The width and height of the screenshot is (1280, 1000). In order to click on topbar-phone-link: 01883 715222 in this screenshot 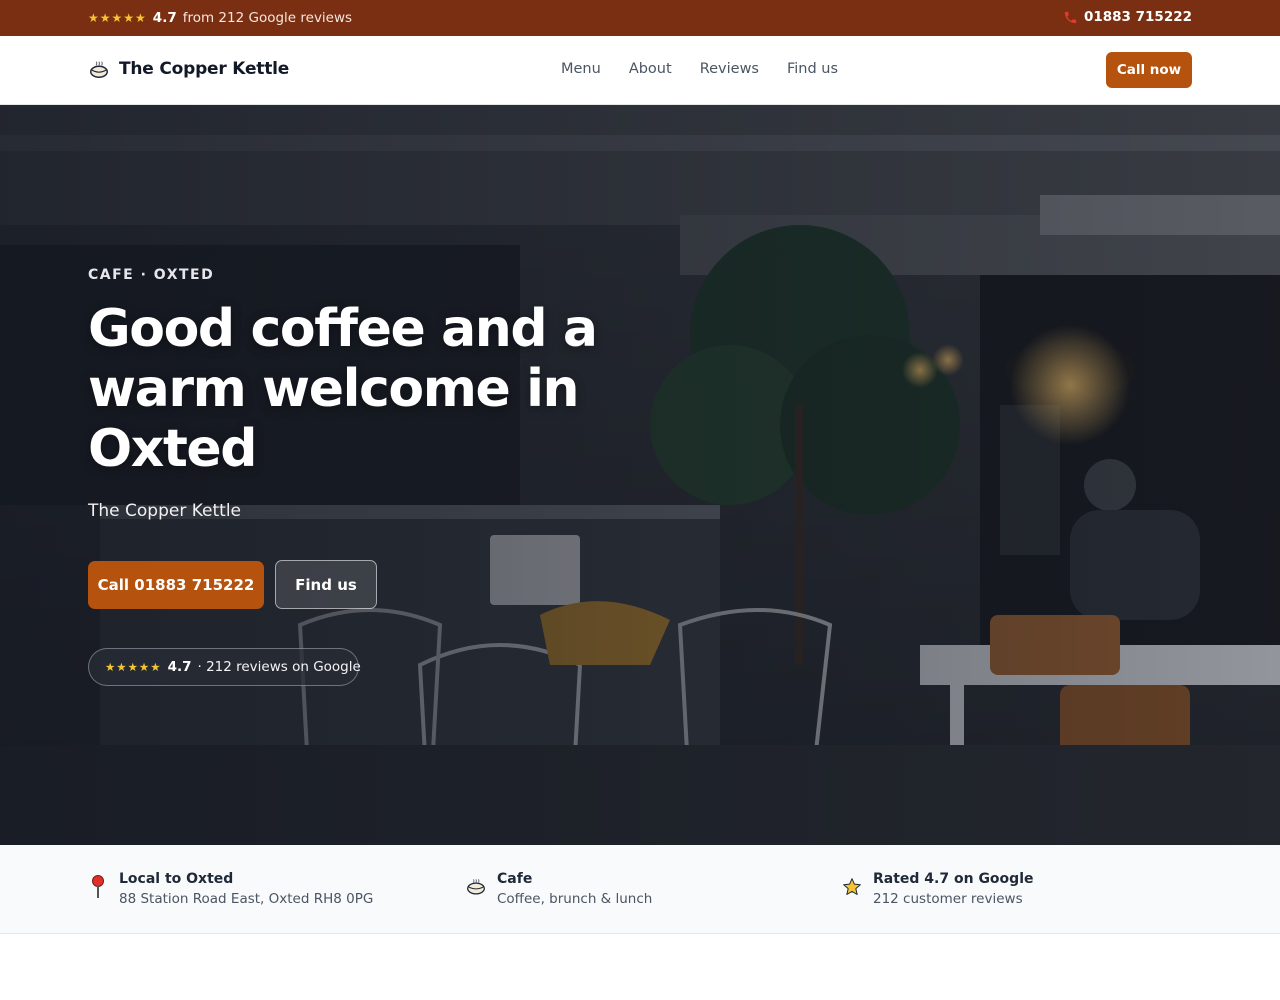, I will do `click(1127, 17)`.